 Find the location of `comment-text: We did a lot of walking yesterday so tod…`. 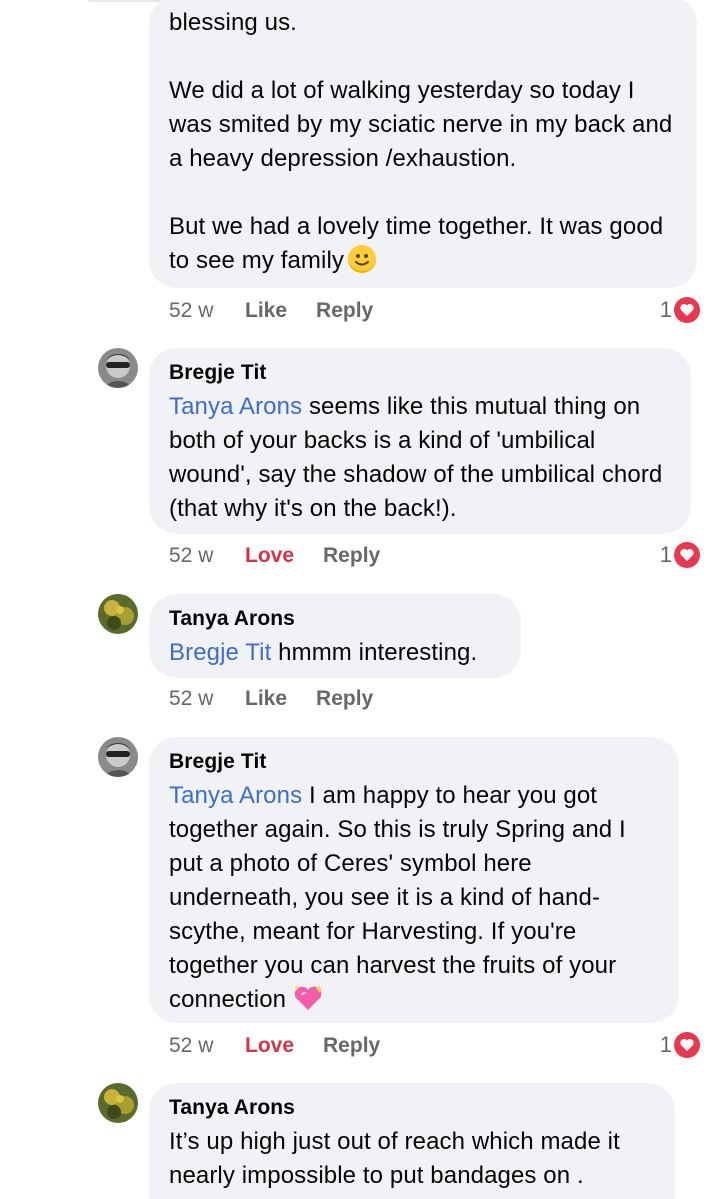

comment-text: We did a lot of walking yesterday so tod… is located at coordinates (421, 124).